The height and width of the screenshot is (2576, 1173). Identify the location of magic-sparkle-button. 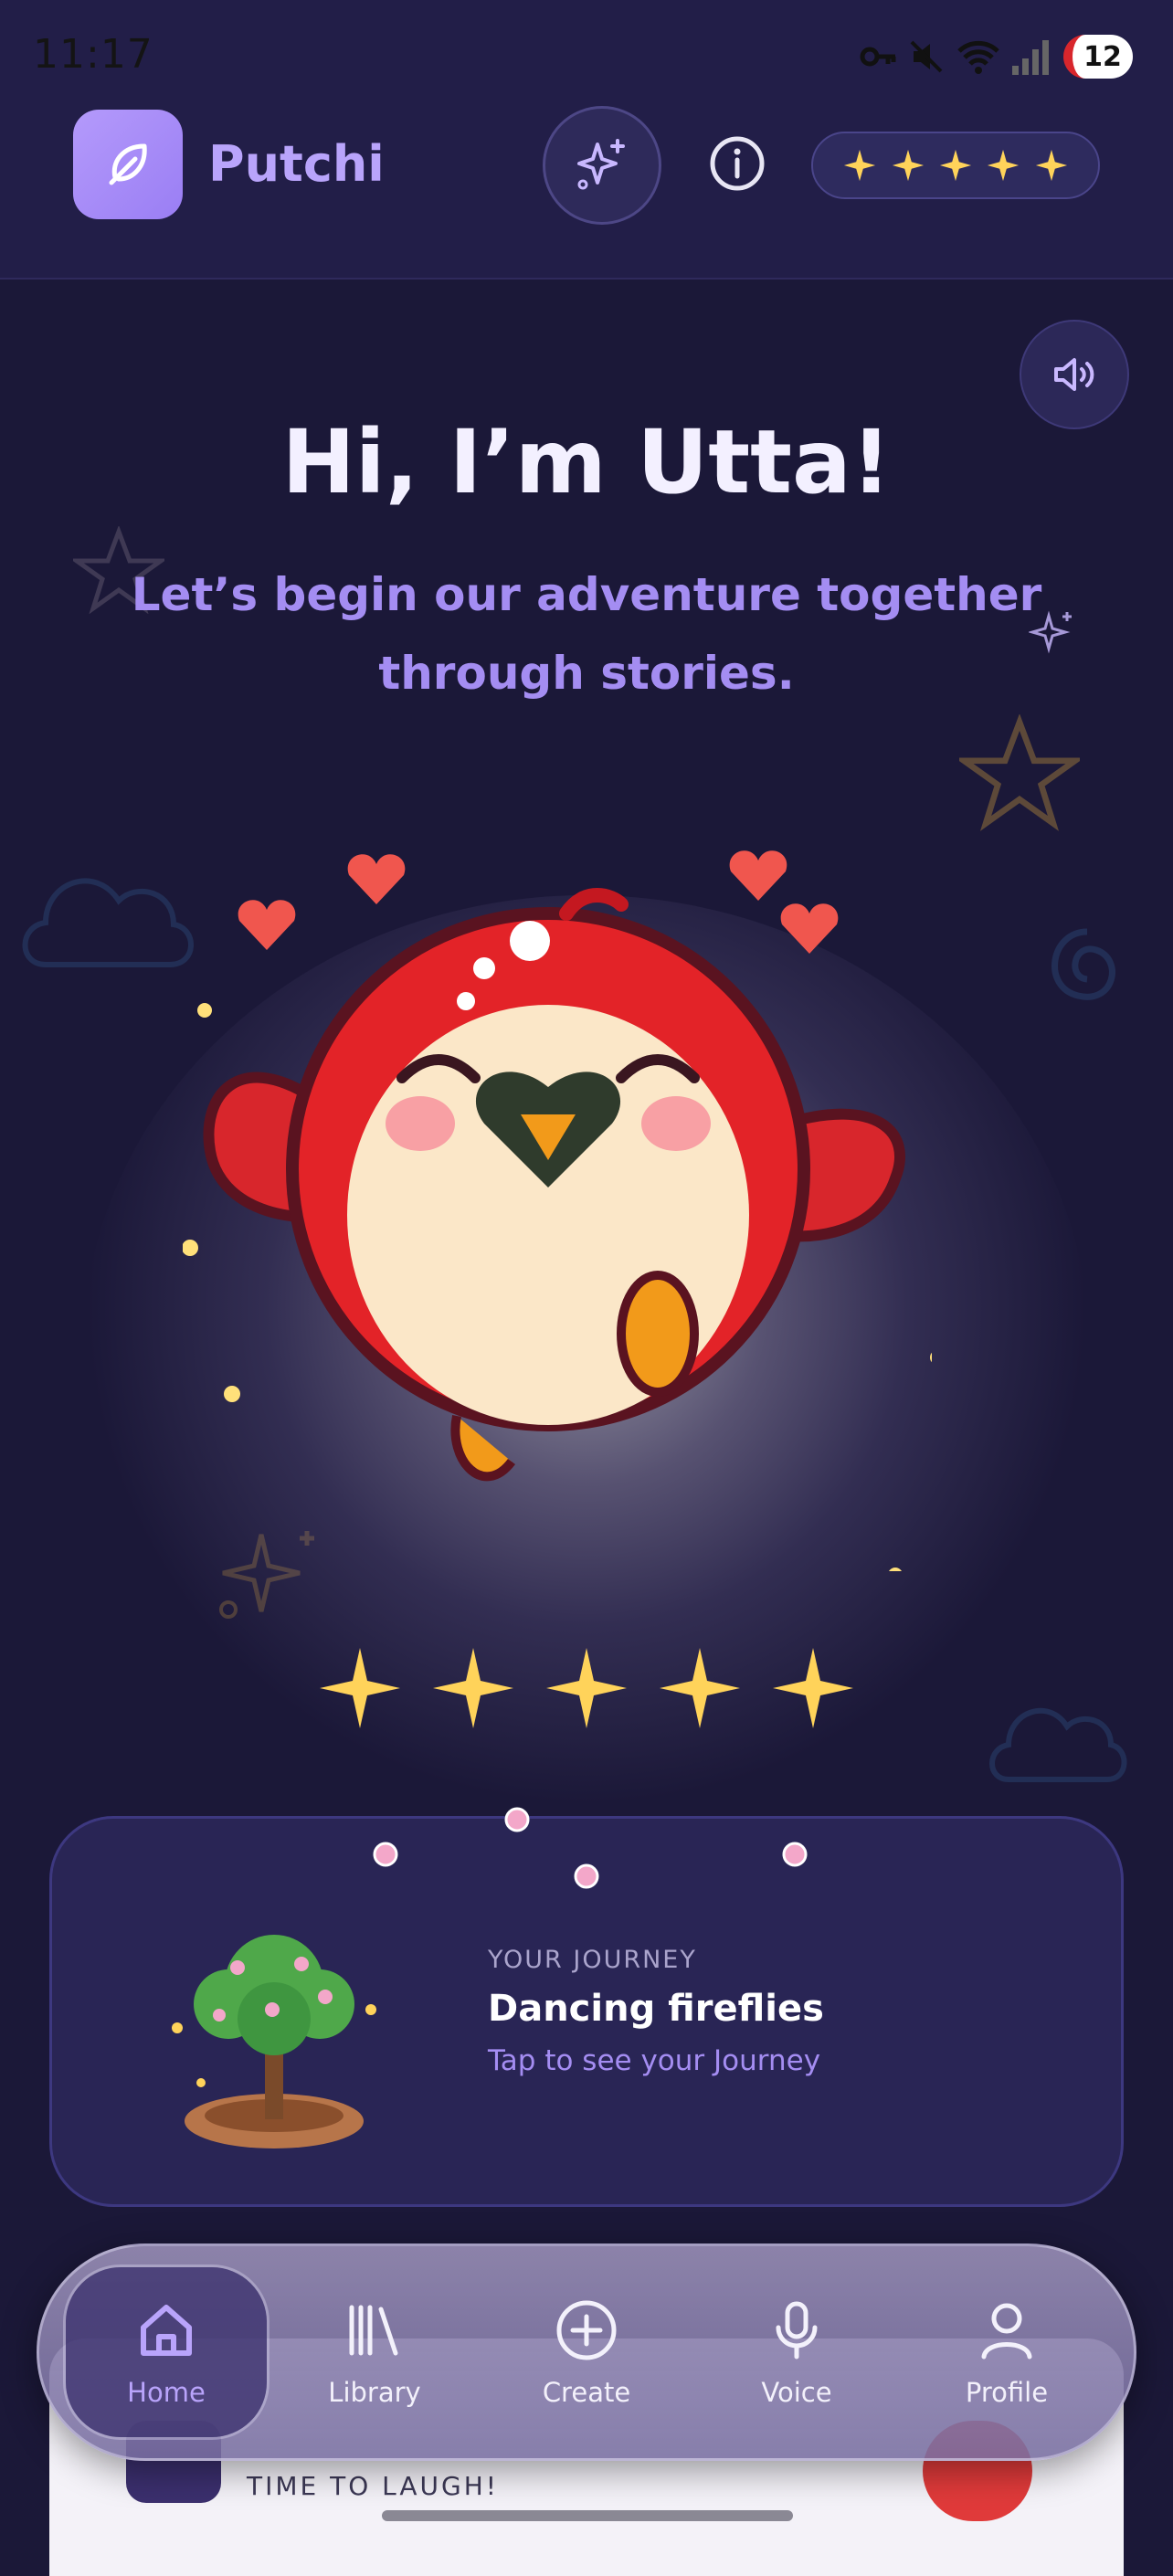
(602, 165).